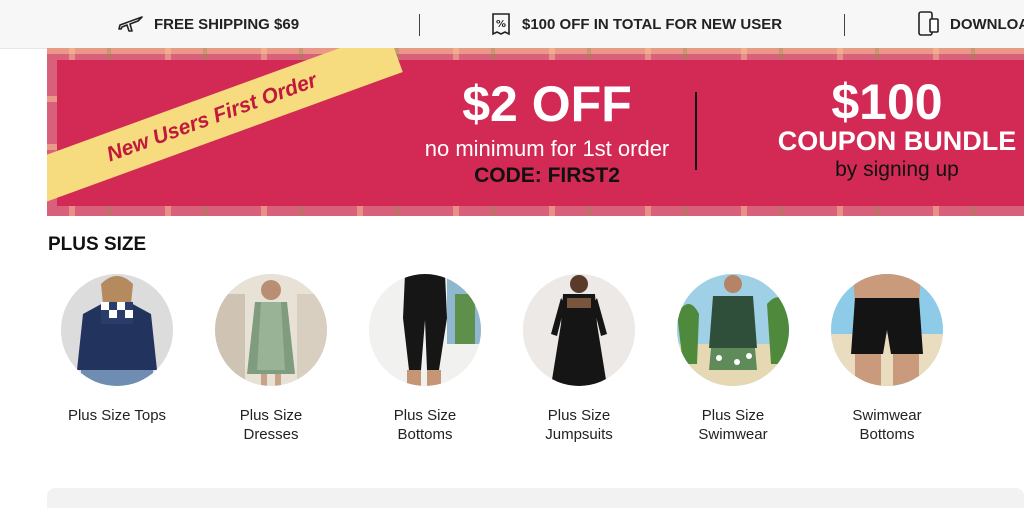 The height and width of the screenshot is (508, 1024). I want to click on category-label: Swimwear Bottoms, so click(887, 425).